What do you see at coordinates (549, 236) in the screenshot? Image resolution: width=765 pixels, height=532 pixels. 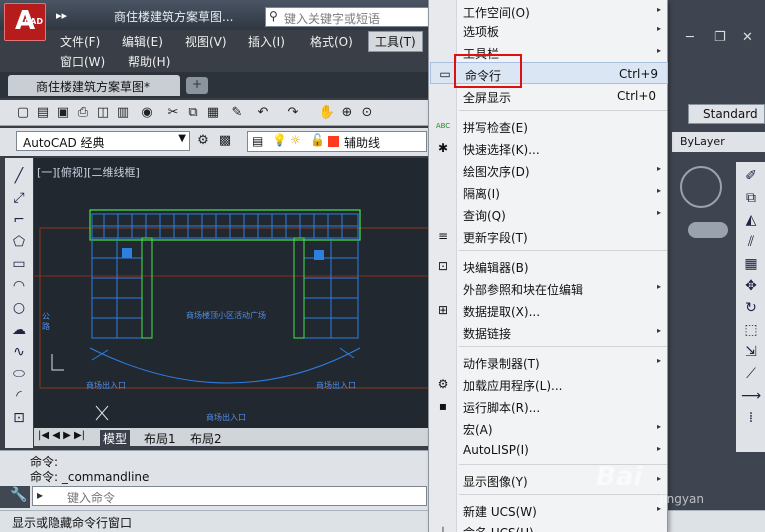 I see `menu-item-update-fields: ≡ 更新字段(T)` at bounding box center [549, 236].